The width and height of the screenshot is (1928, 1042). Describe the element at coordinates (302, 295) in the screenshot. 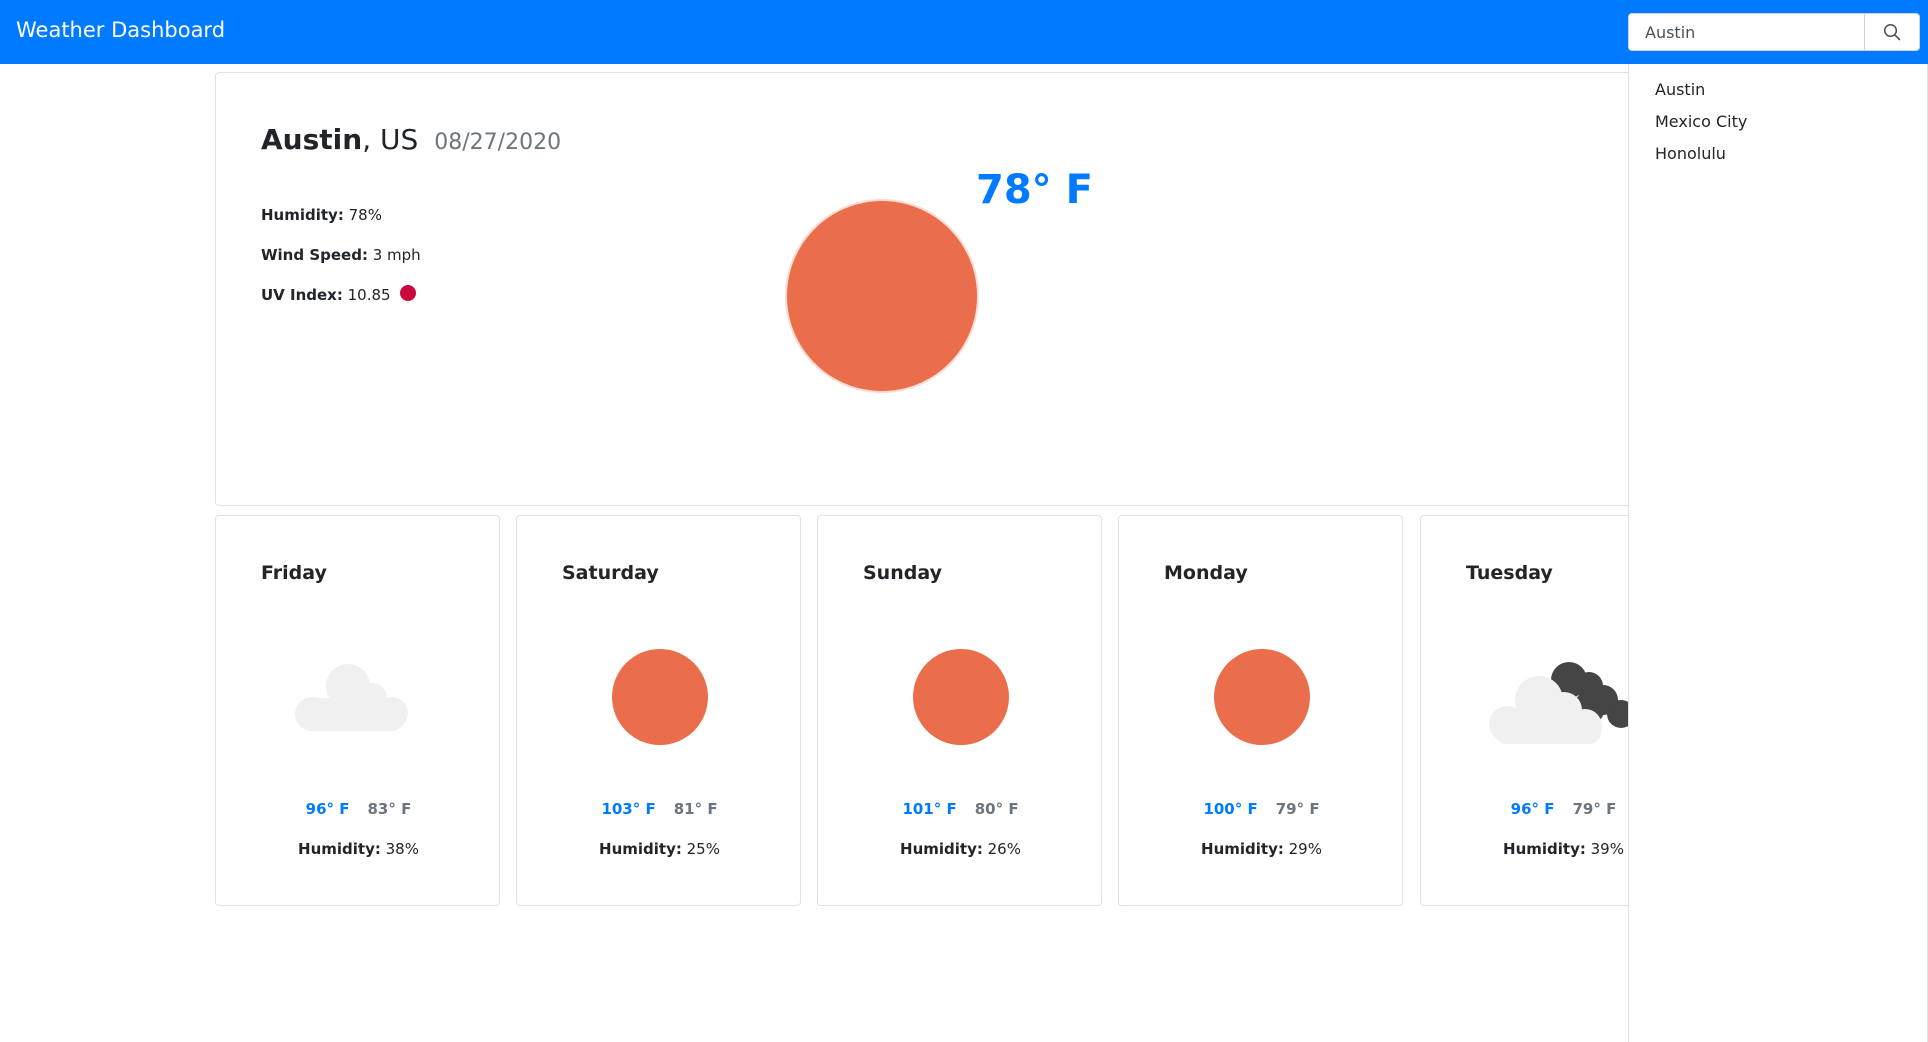

I see `uv-index-label: UV Index:` at that location.